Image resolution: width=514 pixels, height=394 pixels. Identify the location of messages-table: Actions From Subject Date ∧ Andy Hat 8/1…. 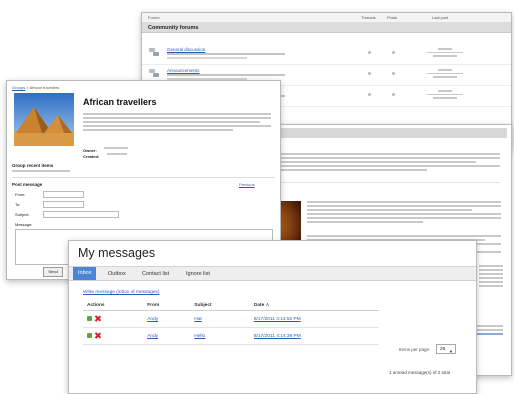
(231, 323).